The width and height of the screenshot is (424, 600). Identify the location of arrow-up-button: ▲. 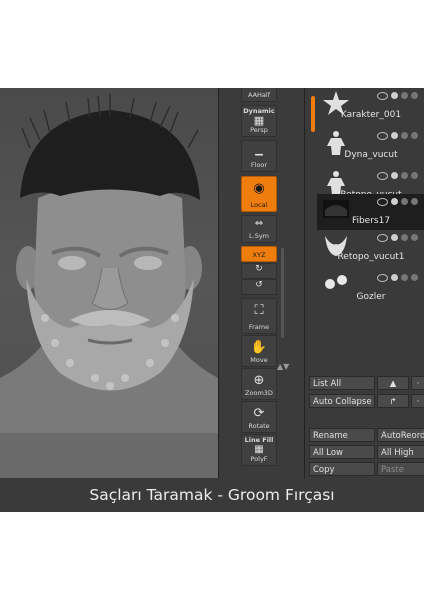
(393, 383).